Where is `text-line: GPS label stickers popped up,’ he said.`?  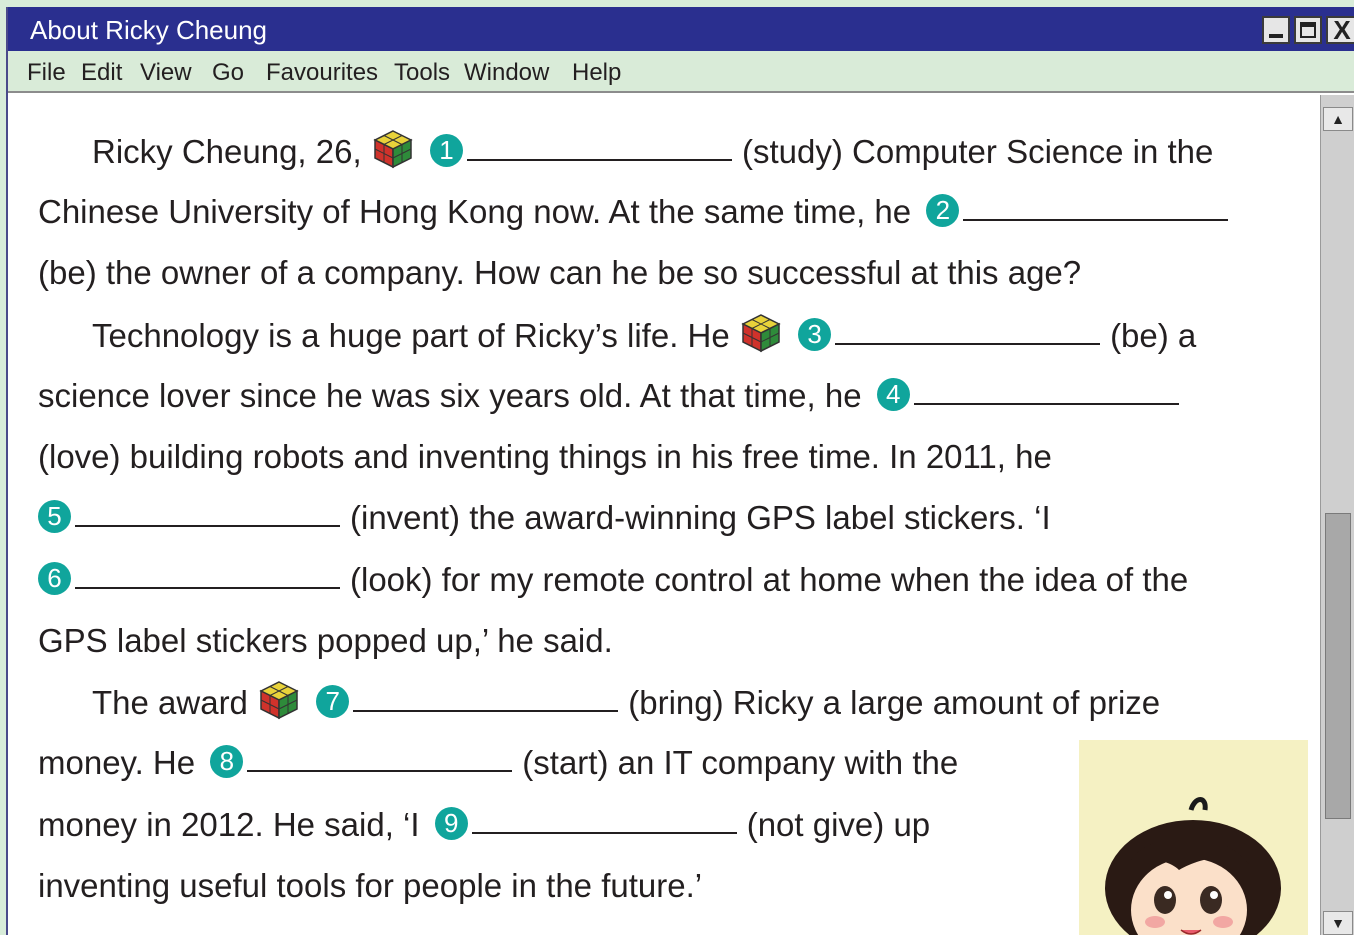
text-line: GPS label stickers popped up,’ he said. is located at coordinates (325, 641).